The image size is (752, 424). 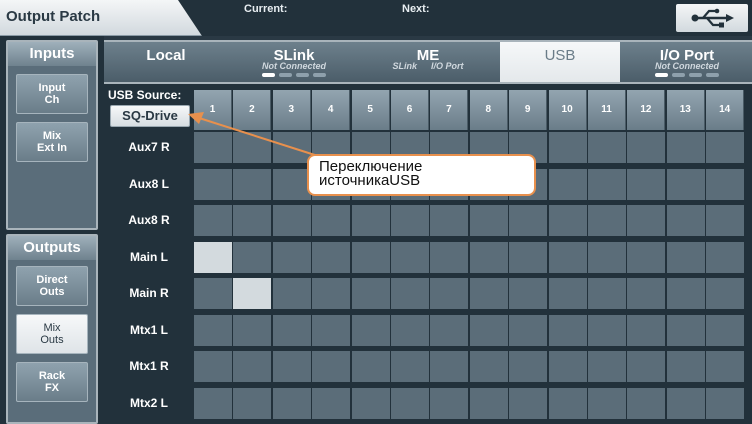 I want to click on rack-fx-button: Rack FX, so click(x=52, y=382).